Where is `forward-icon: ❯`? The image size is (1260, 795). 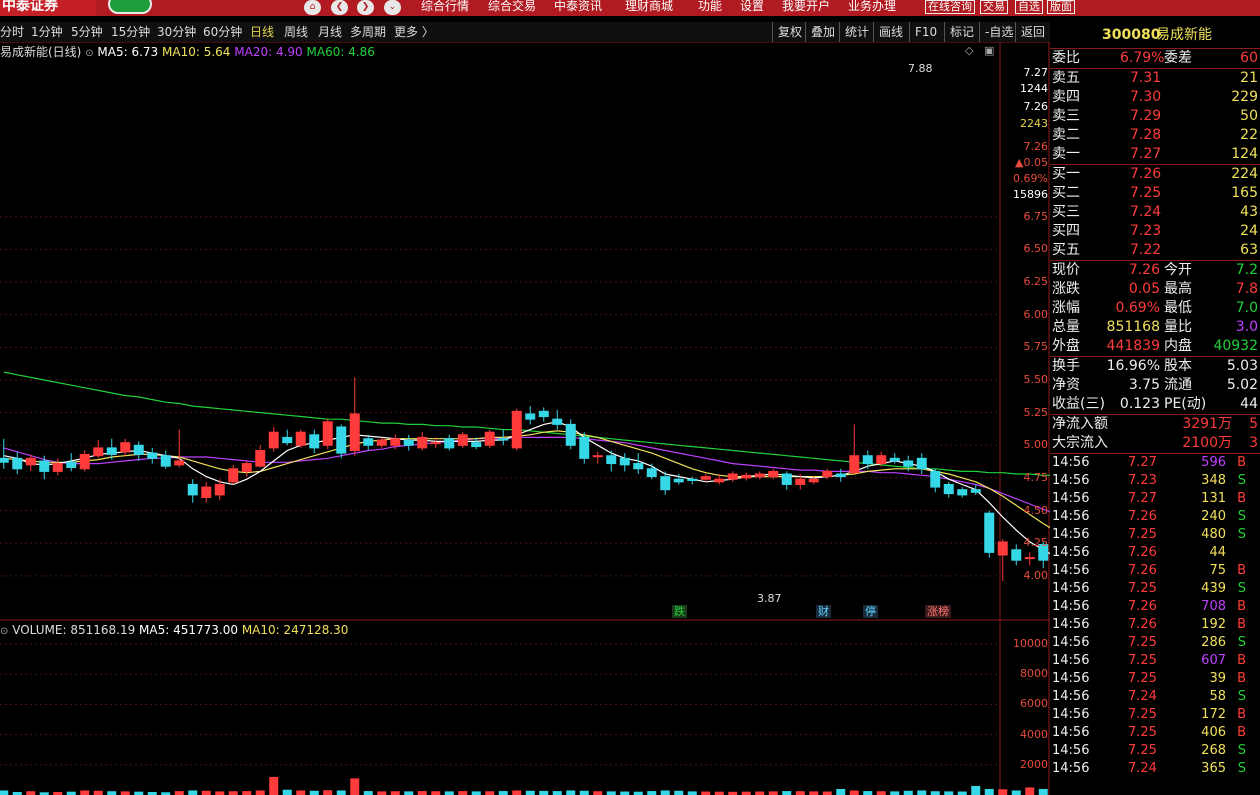
forward-icon: ❯ is located at coordinates (365, 7).